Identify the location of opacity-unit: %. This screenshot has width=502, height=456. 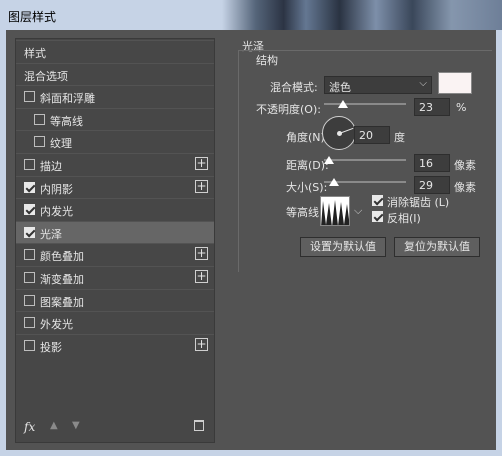
(461, 107).